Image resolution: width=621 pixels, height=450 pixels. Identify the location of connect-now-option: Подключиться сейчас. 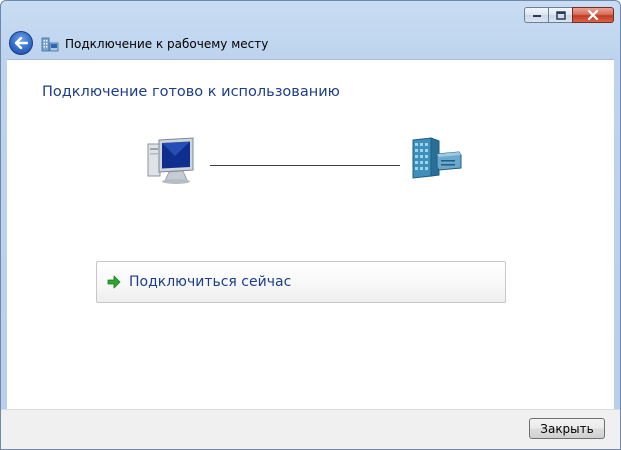
(301, 282).